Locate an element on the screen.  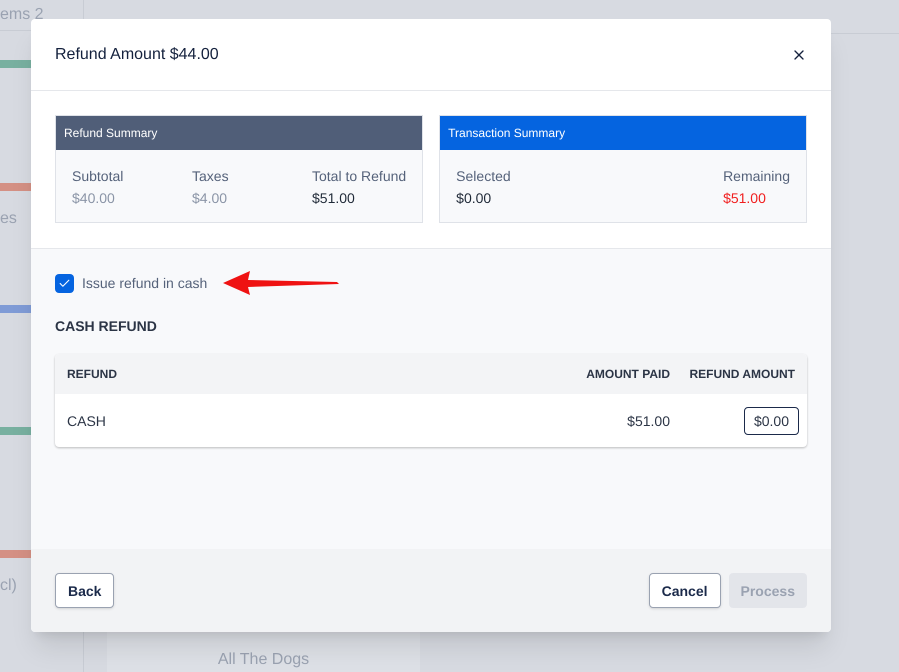
summary-value: $40.00 is located at coordinates (94, 198).